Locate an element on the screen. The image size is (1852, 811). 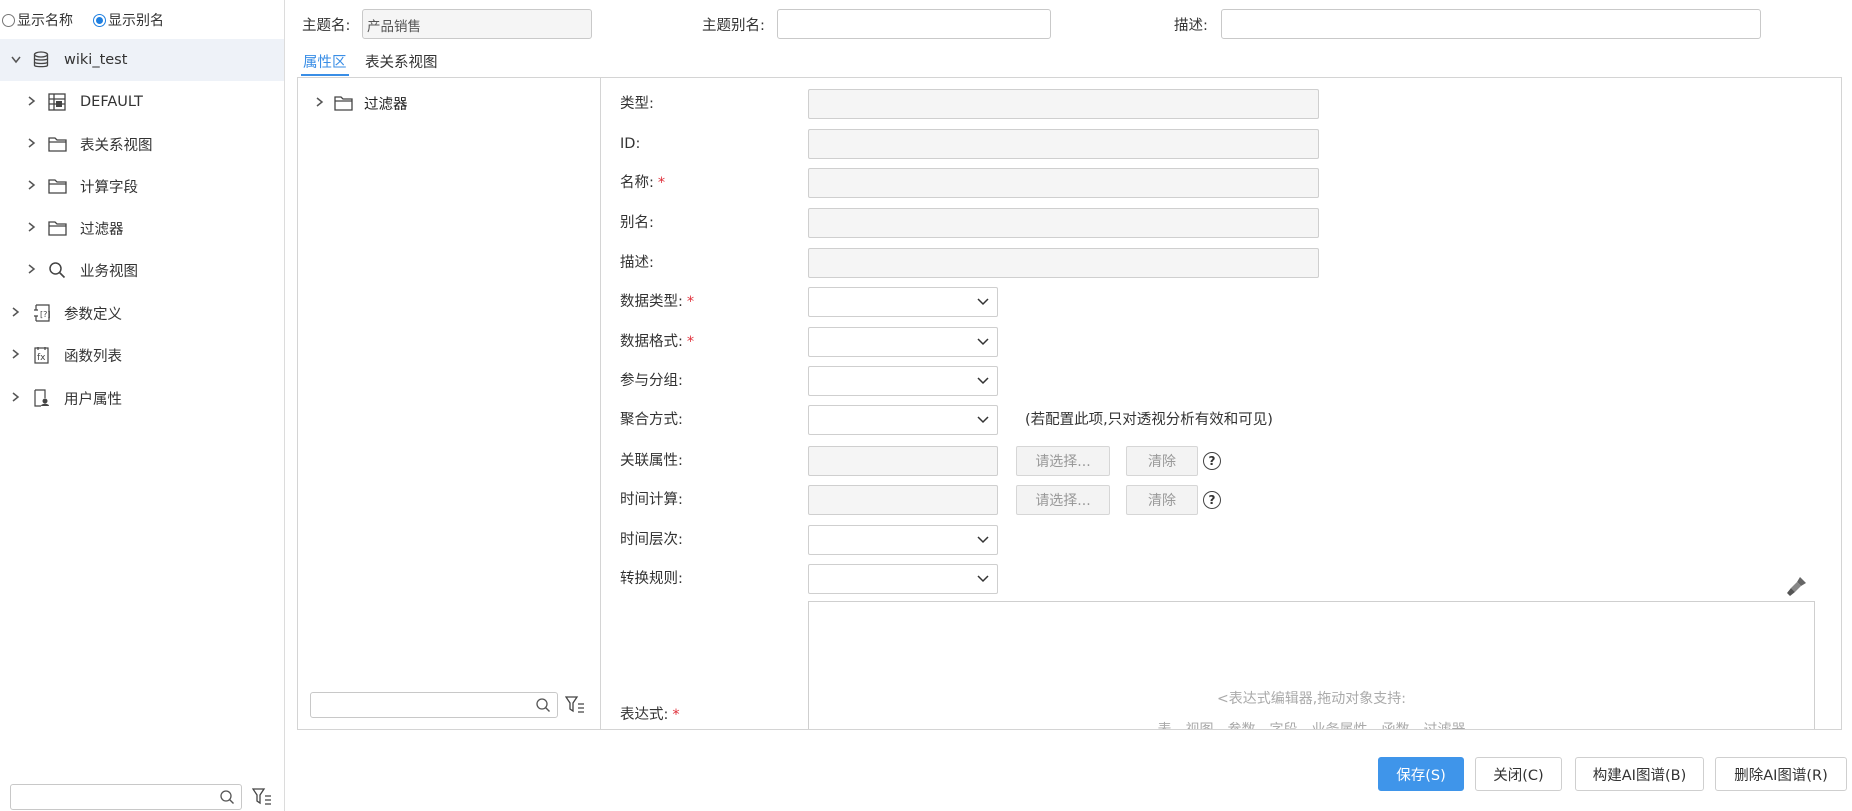
related-attr-label: 关联属性: is located at coordinates (651, 461).